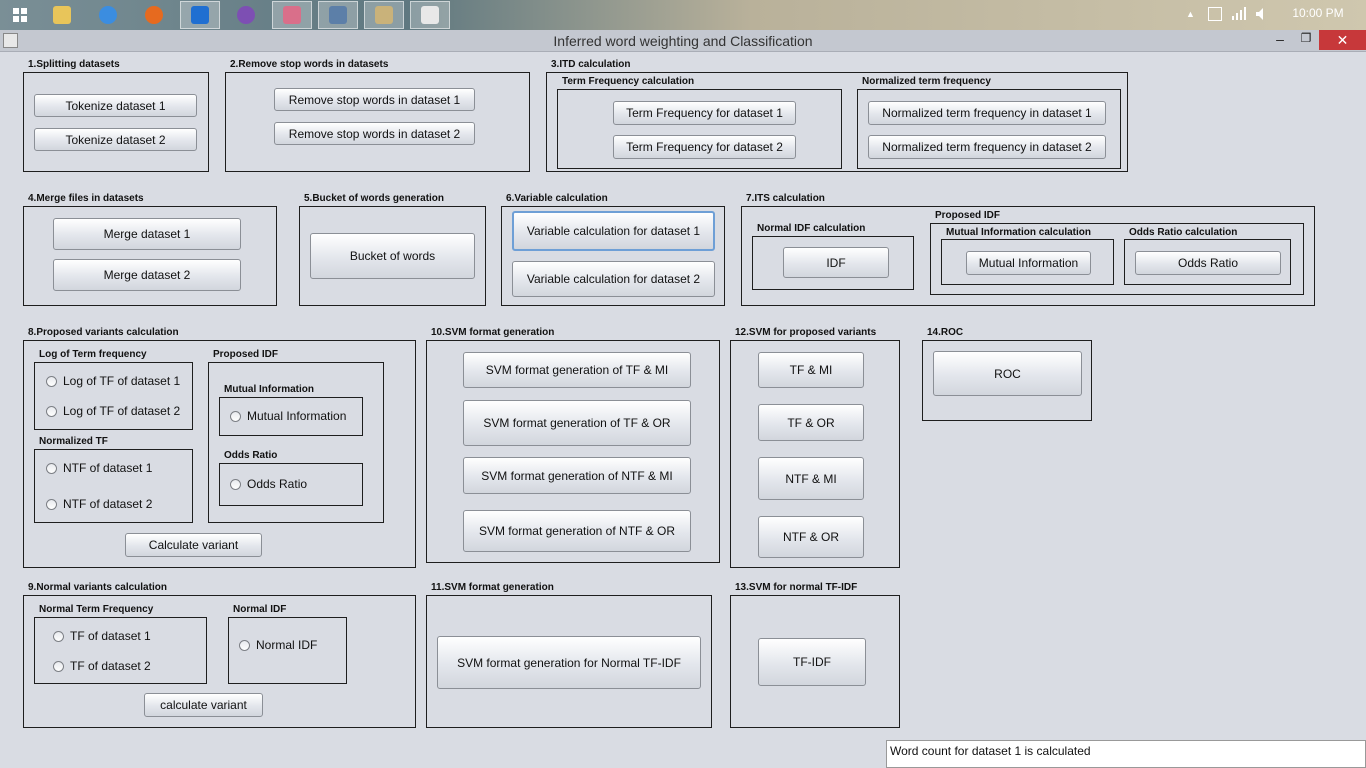 This screenshot has height=768, width=1366. I want to click on status-text-area: Word count for dataset 1 is calculated, so click(1126, 754).